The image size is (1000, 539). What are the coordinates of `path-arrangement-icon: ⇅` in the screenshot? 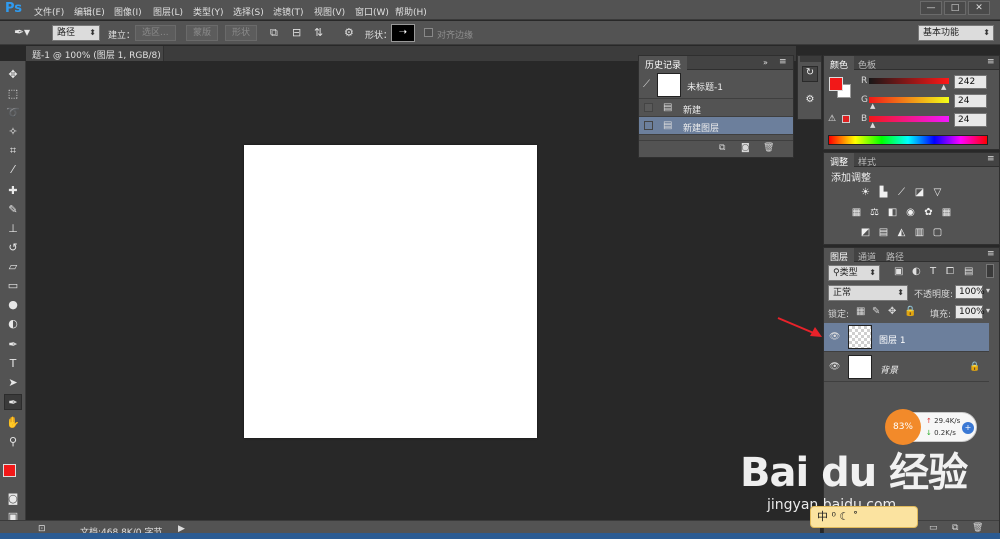 It's located at (318, 32).